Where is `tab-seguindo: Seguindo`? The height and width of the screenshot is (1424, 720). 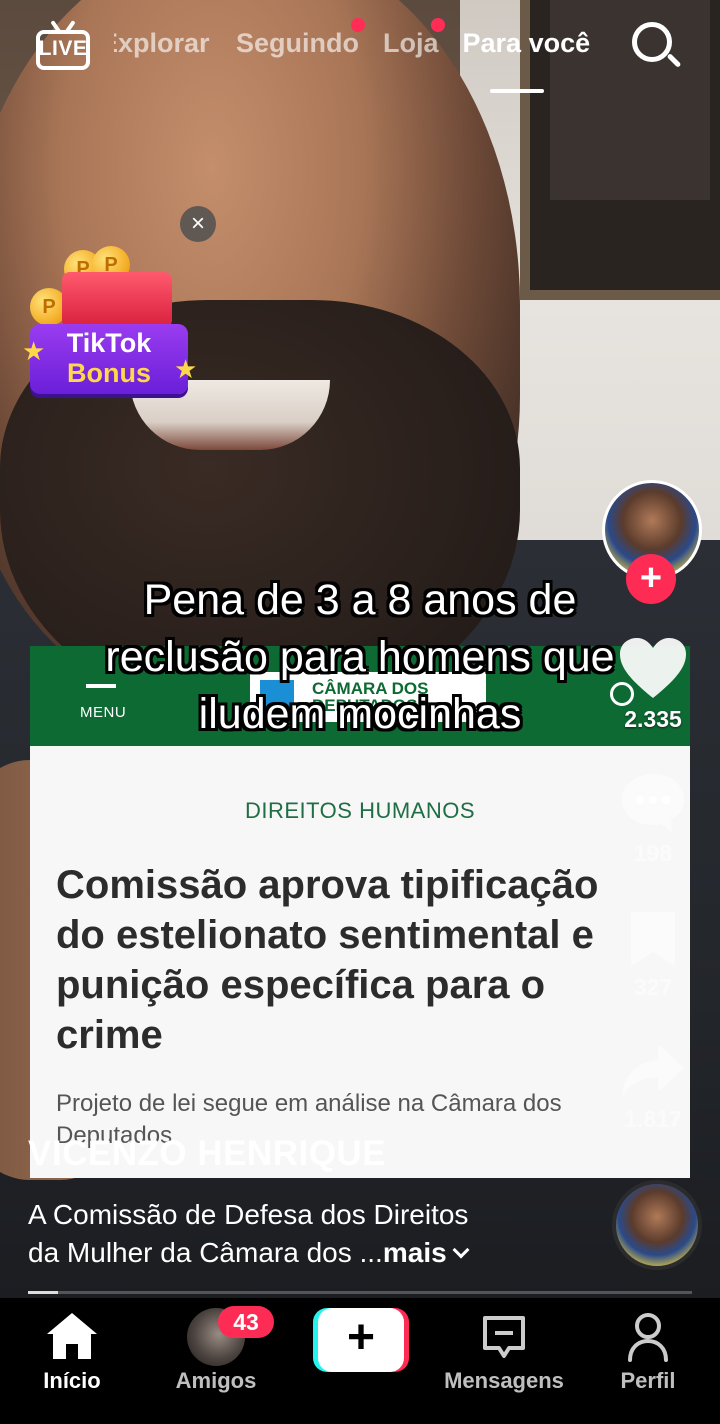
tab-seguindo: Seguindo is located at coordinates (300, 43).